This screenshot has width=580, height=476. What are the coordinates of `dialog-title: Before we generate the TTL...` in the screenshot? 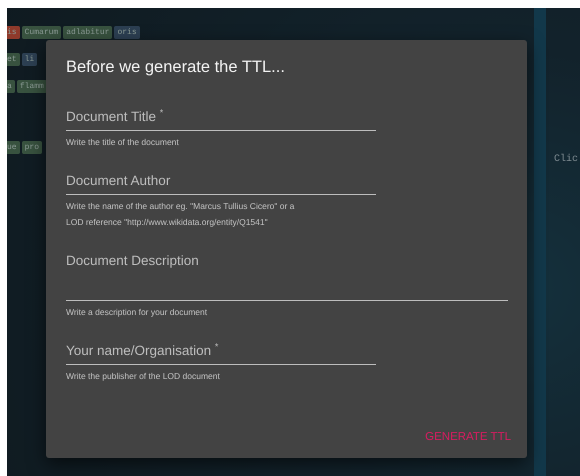 It's located at (176, 67).